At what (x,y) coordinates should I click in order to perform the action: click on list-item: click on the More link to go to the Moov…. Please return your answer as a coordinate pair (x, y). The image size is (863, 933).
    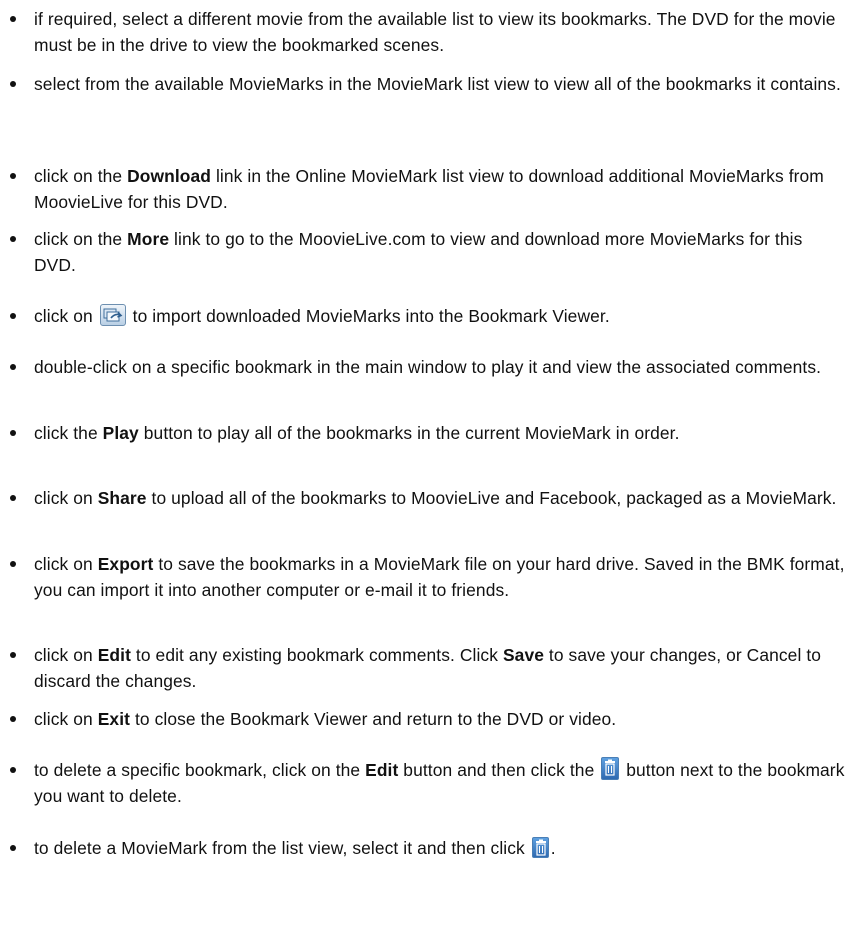
    Looking at the image, I should click on (428, 252).